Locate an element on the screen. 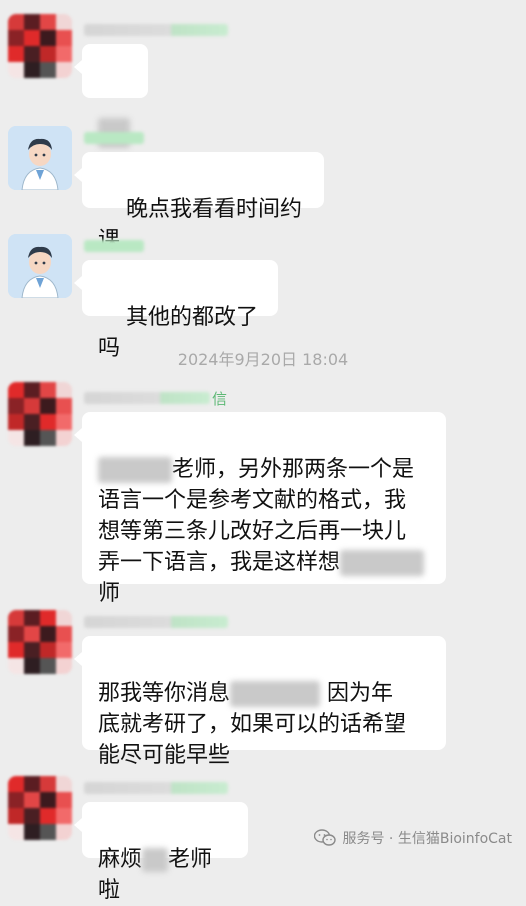 This screenshot has height=906, width=526. wechat-icon is located at coordinates (325, 837).